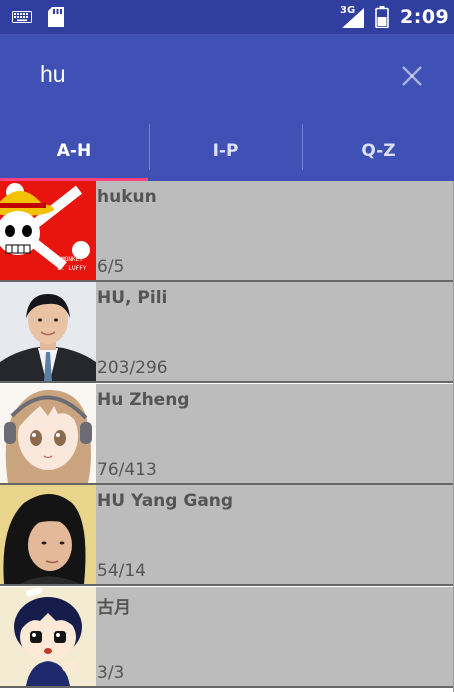  Describe the element at coordinates (132, 368) in the screenshot. I see `contact-count: 203/296` at that location.